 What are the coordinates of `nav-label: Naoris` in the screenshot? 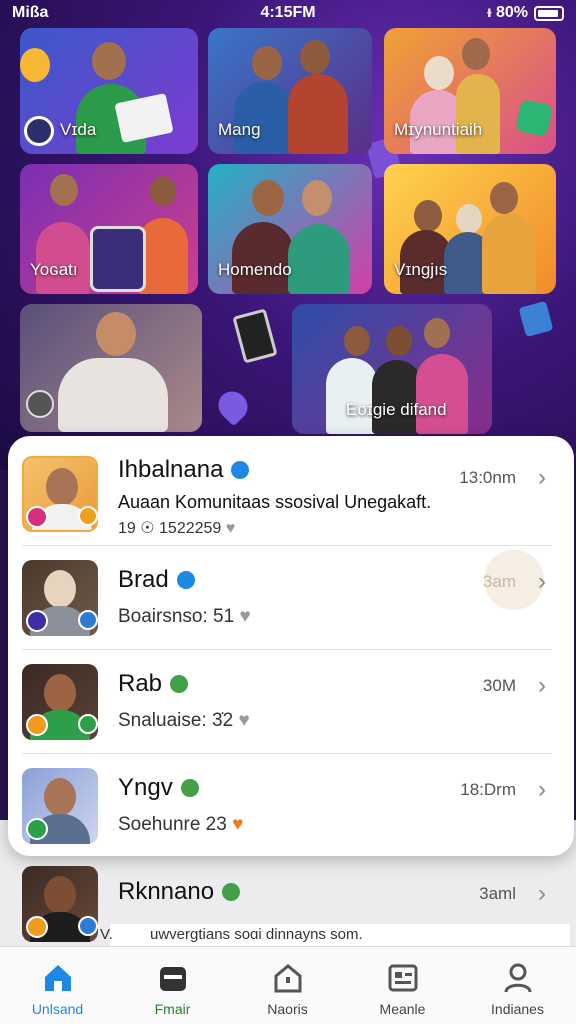 It's located at (287, 1009).